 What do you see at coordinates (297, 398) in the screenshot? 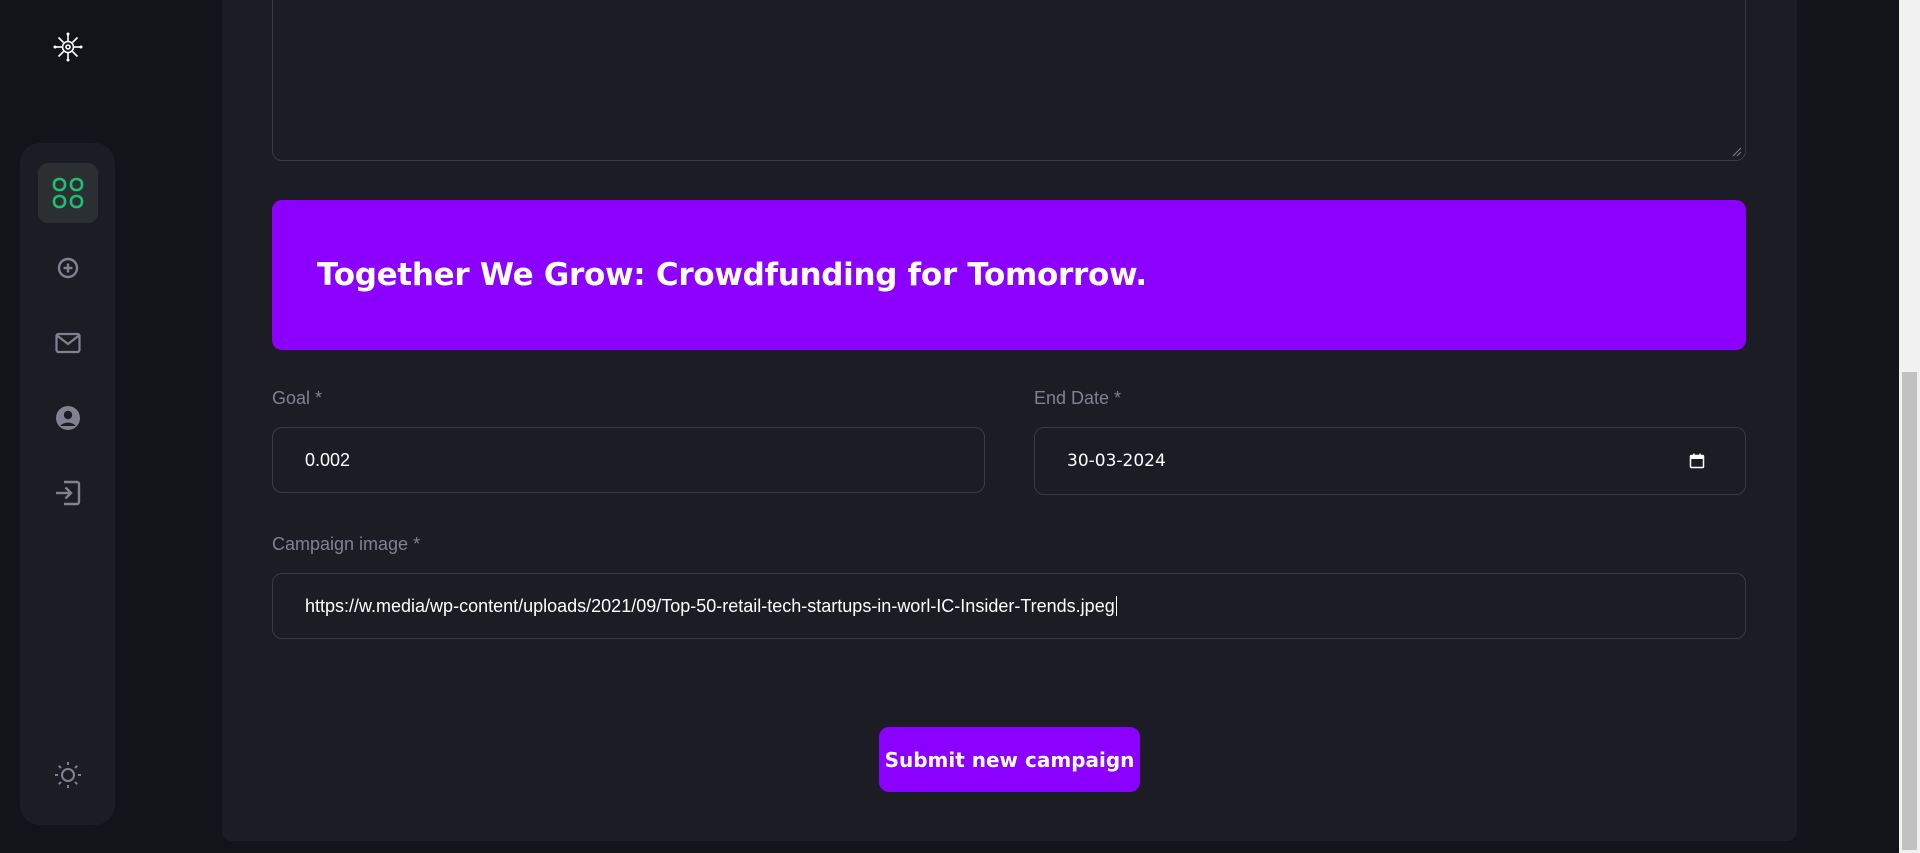
I see `goal-label: Goal *` at bounding box center [297, 398].